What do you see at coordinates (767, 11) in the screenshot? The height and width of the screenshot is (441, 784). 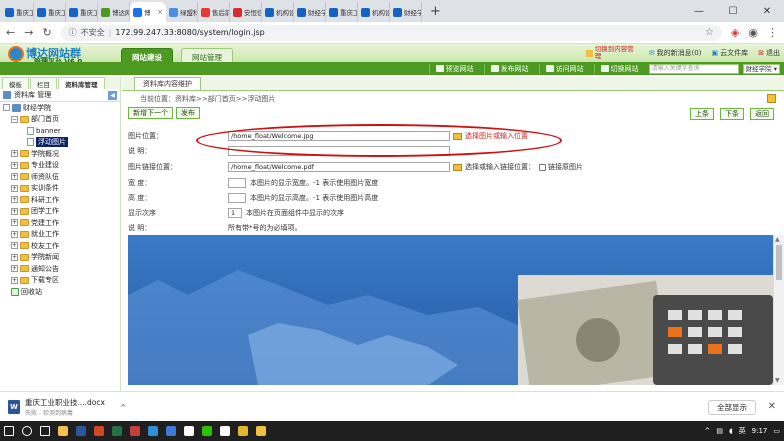 I see `window-close-button: ✕` at bounding box center [767, 11].